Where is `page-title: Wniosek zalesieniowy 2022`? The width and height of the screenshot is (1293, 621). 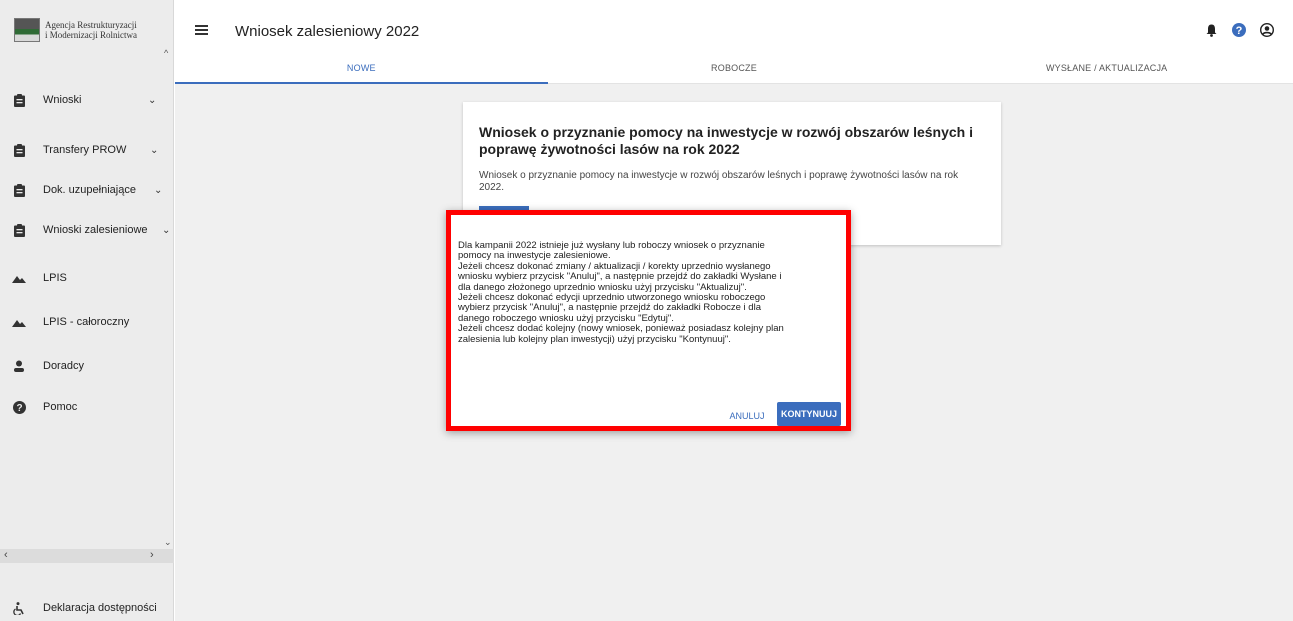 page-title: Wniosek zalesieniowy 2022 is located at coordinates (327, 31).